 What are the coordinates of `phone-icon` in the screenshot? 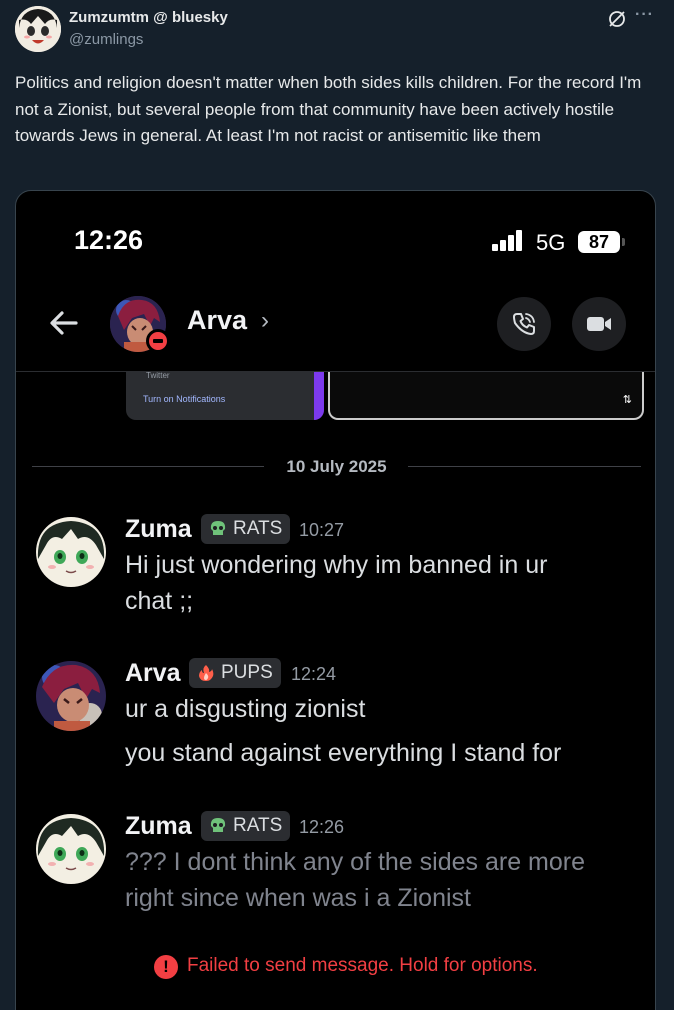 It's located at (524, 324).